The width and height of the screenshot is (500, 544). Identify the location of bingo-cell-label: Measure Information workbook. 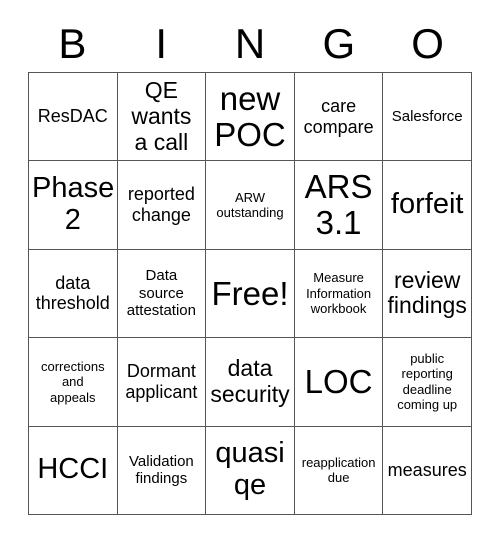
(339, 293).